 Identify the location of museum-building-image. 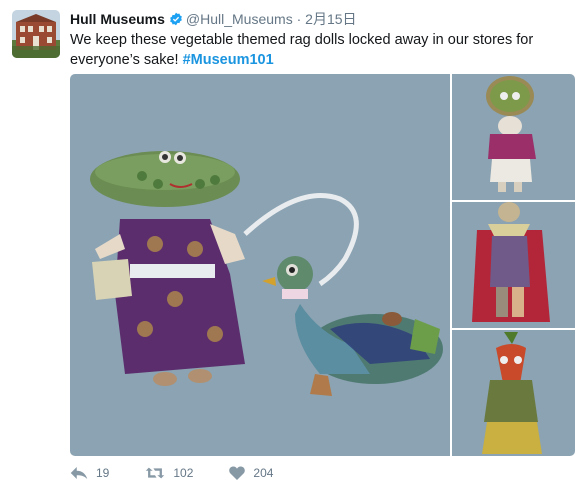
(36, 34).